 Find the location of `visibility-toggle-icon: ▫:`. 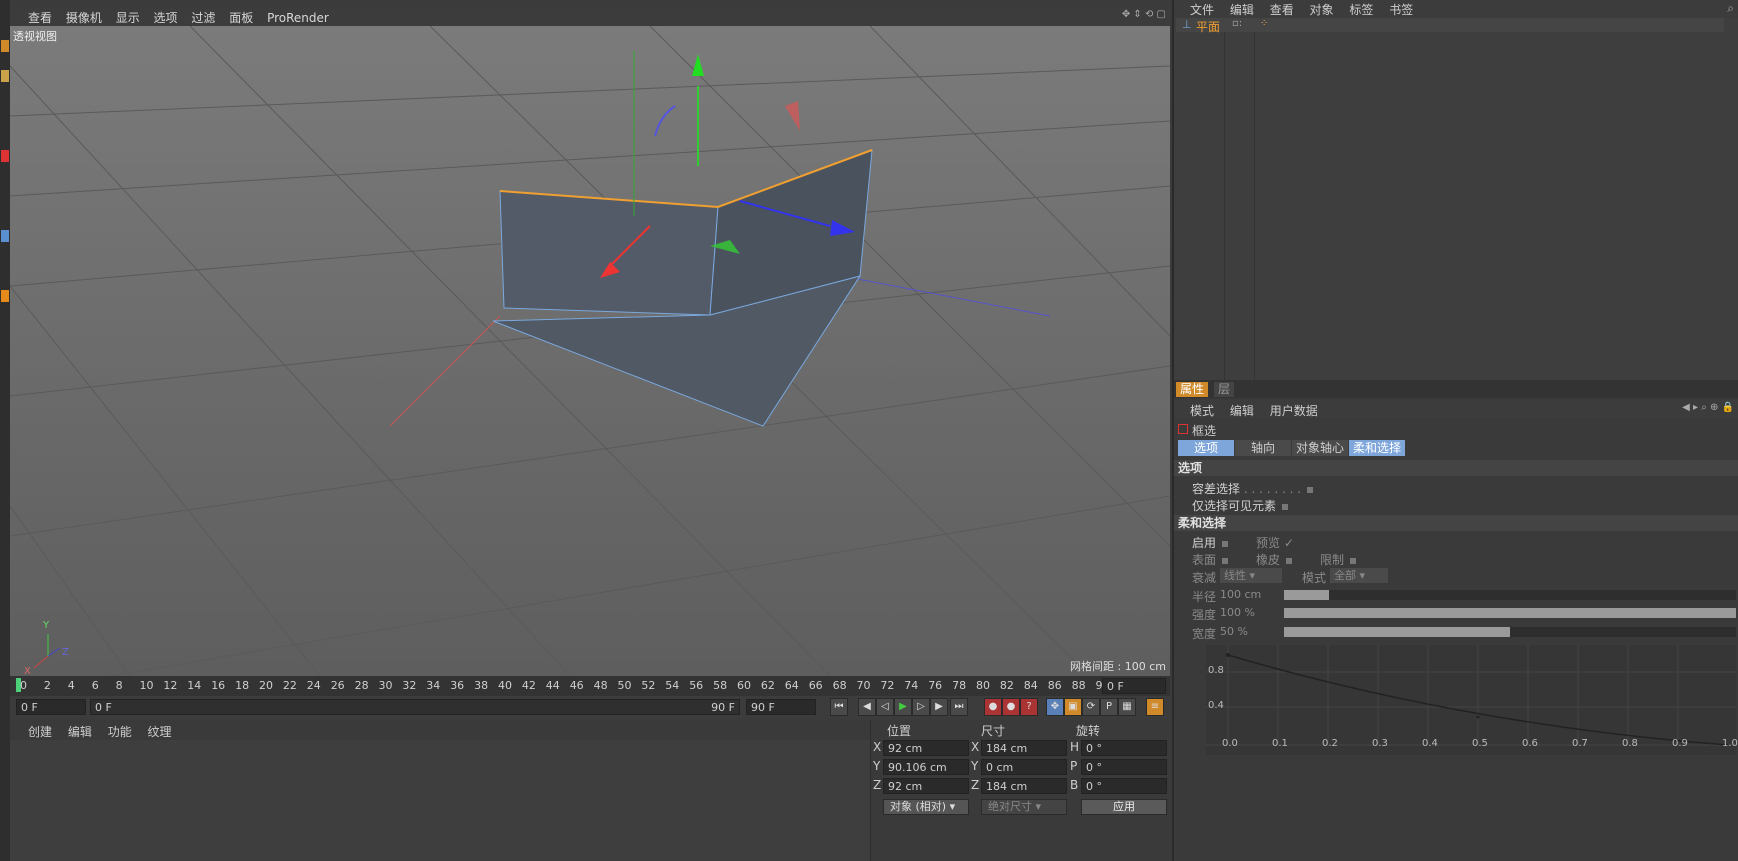

visibility-toggle-icon: ▫: is located at coordinates (1237, 23).